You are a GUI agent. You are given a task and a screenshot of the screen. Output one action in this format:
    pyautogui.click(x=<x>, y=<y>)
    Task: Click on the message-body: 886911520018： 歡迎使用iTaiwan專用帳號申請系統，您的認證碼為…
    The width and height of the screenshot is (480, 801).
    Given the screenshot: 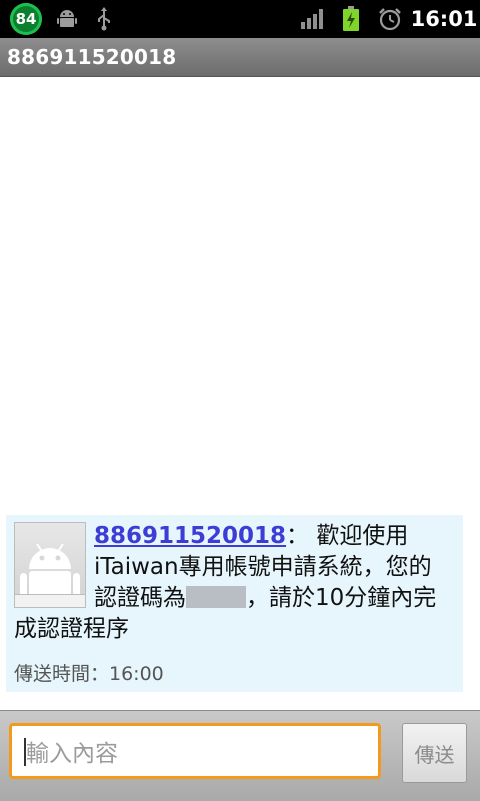 What is the action you would take?
    pyautogui.click(x=234, y=583)
    